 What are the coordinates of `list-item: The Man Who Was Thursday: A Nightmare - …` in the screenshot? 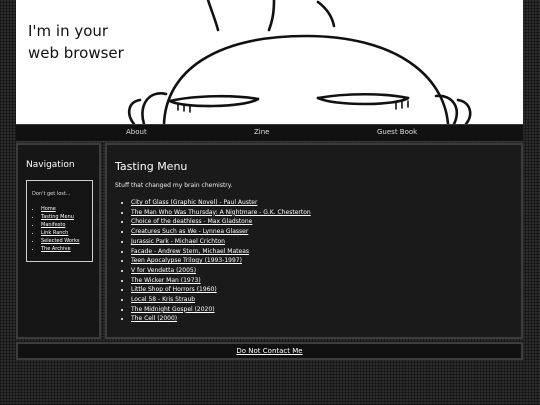 It's located at (221, 213).